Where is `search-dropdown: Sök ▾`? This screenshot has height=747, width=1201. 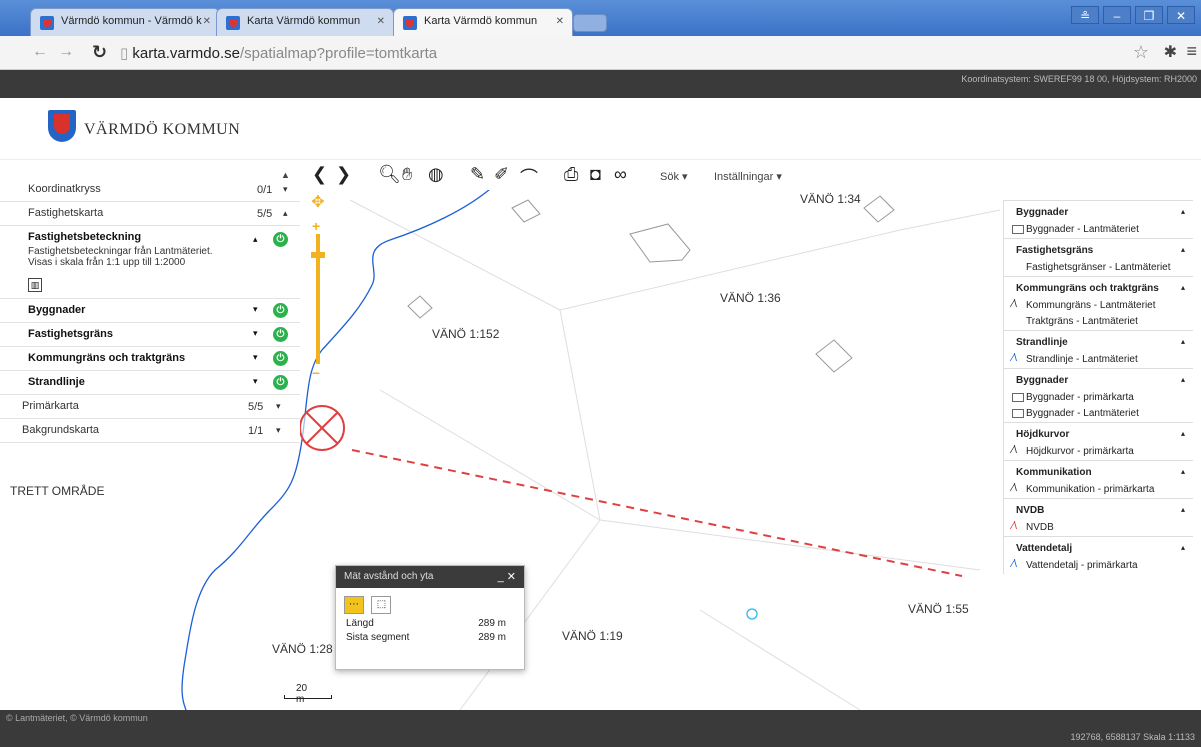 search-dropdown: Sök ▾ is located at coordinates (674, 176).